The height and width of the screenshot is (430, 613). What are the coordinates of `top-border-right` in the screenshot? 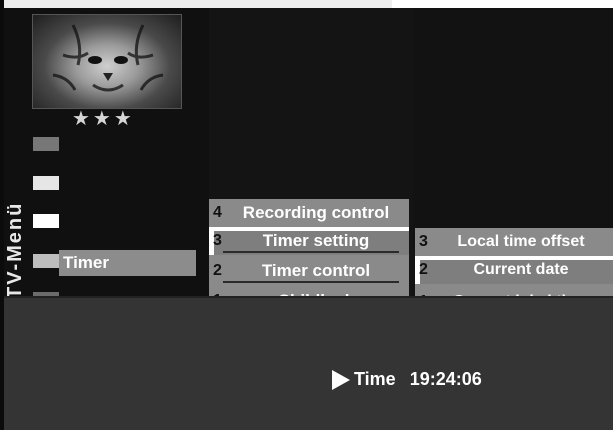 It's located at (502, 4).